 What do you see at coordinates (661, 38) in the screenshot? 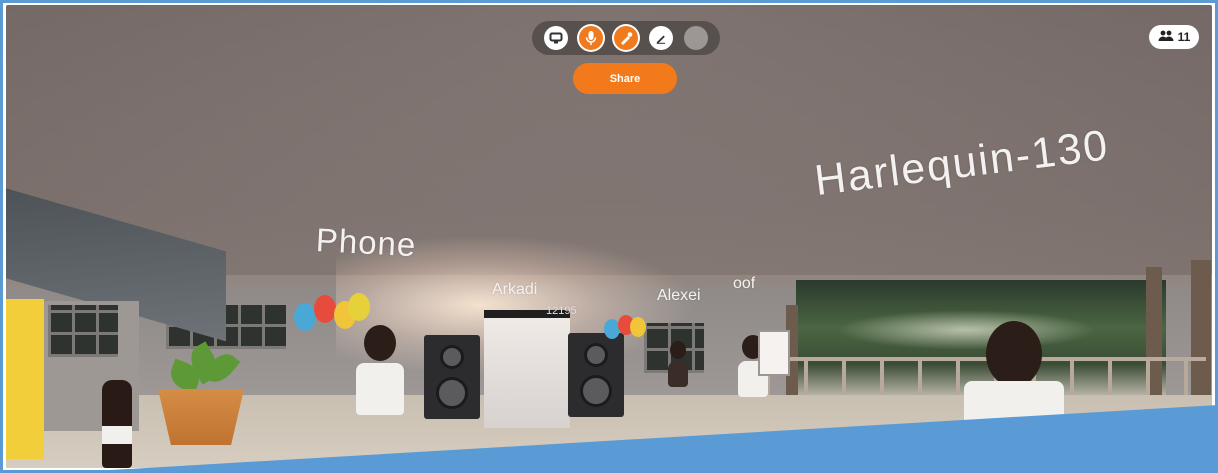
I see `pencil-icon` at bounding box center [661, 38].